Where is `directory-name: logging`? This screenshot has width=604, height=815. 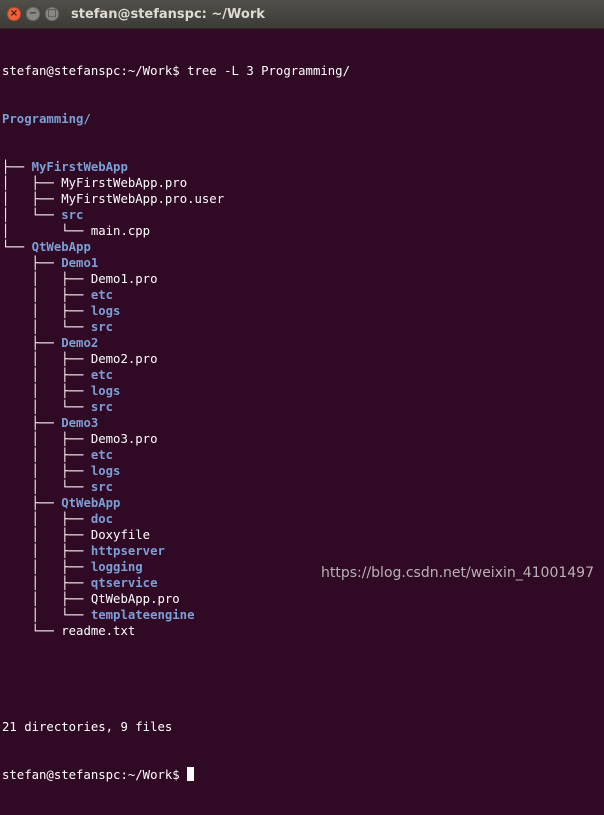 directory-name: logging is located at coordinates (116, 567).